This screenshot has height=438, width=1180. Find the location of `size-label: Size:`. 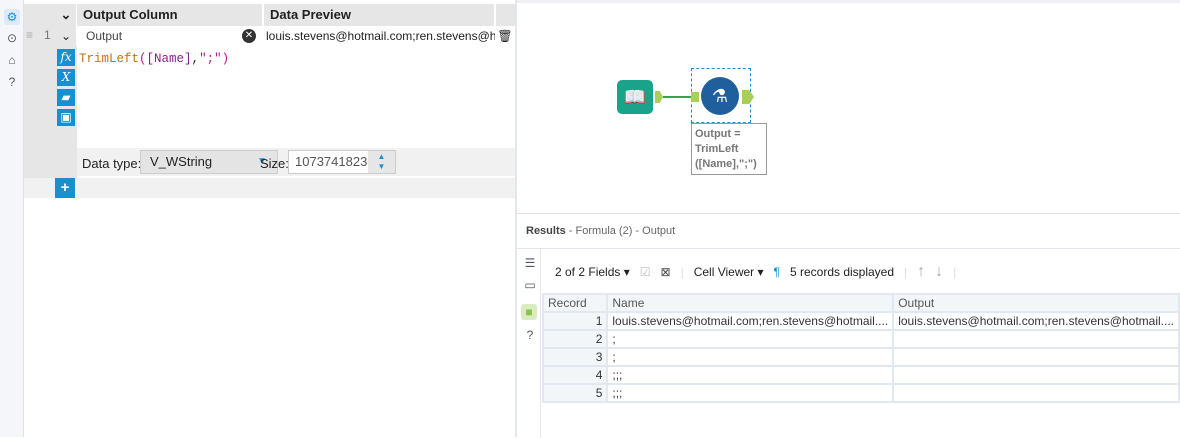

size-label: Size: is located at coordinates (274, 163).